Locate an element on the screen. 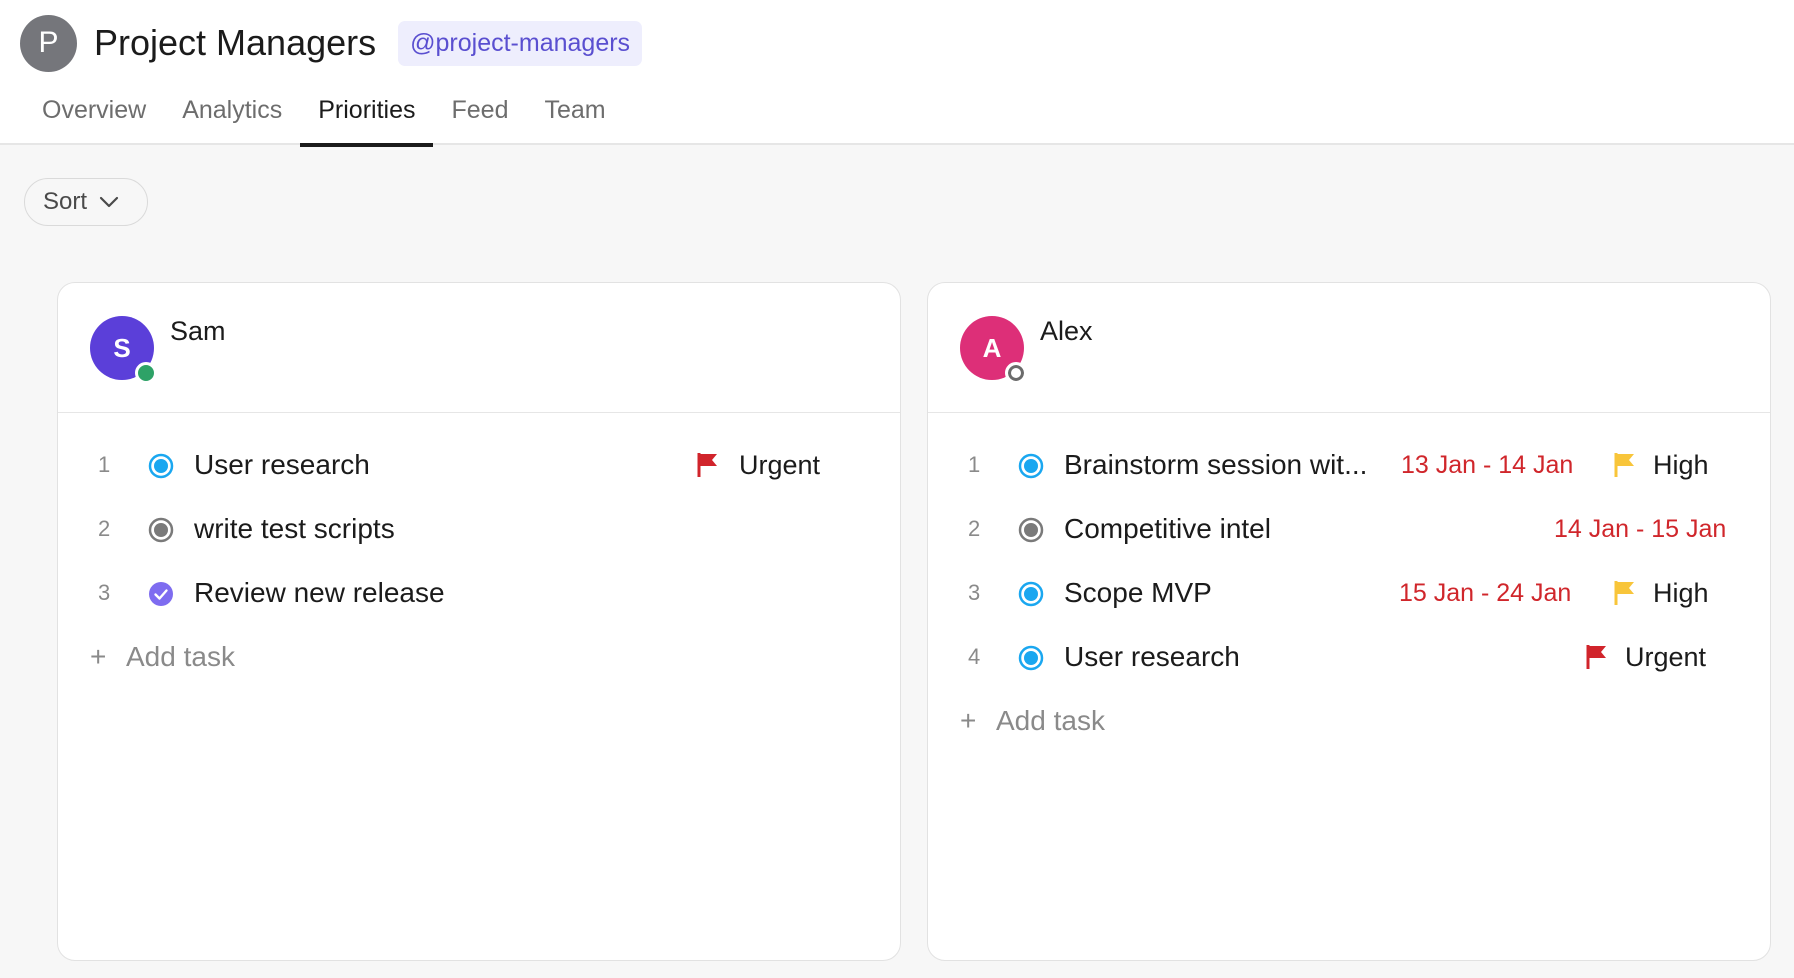  task-row: 2 Competitive intel 14 Jan - 15 Jan is located at coordinates (1349, 529).